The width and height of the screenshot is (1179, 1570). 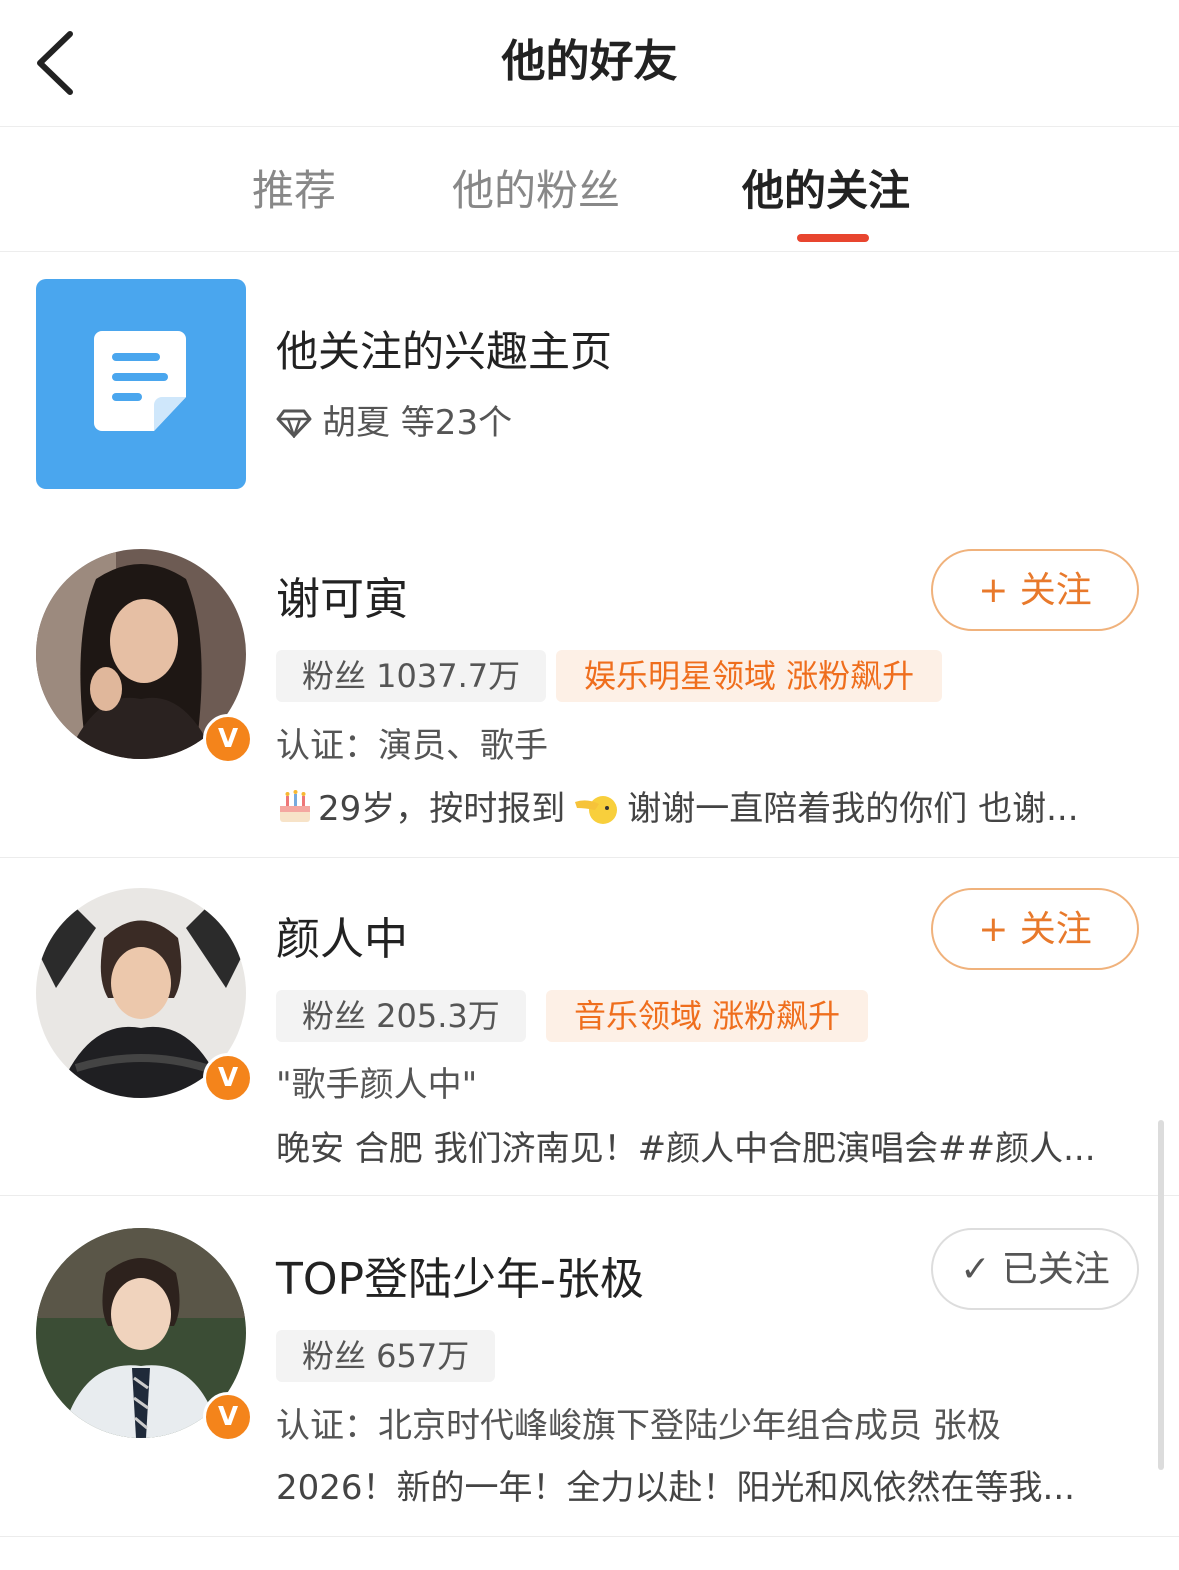 I want to click on top-bar: 他的好友, so click(x=589, y=63).